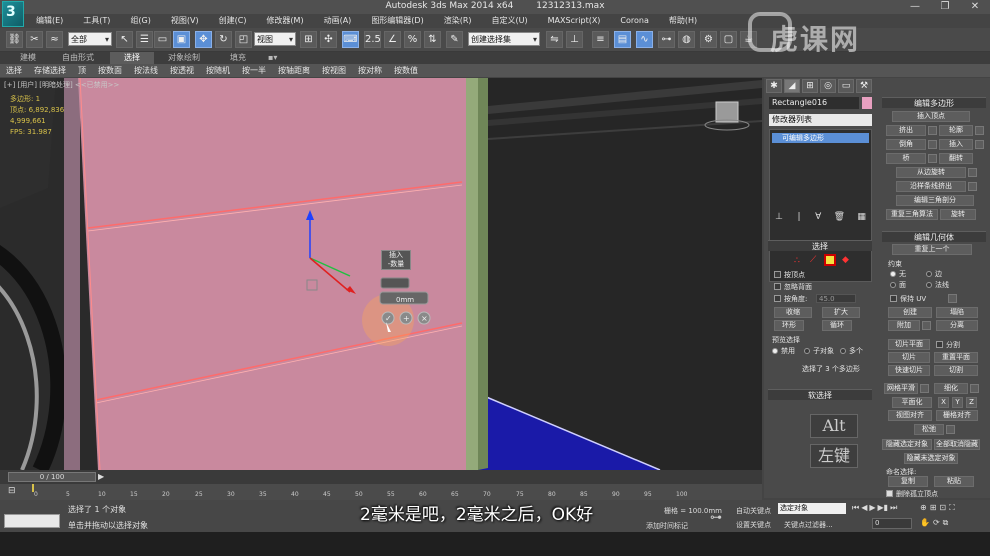 The height and width of the screenshot is (556, 990). Describe the element at coordinates (820, 138) in the screenshot. I see `stack-item-editable-poly: 可编辑多边形` at that location.